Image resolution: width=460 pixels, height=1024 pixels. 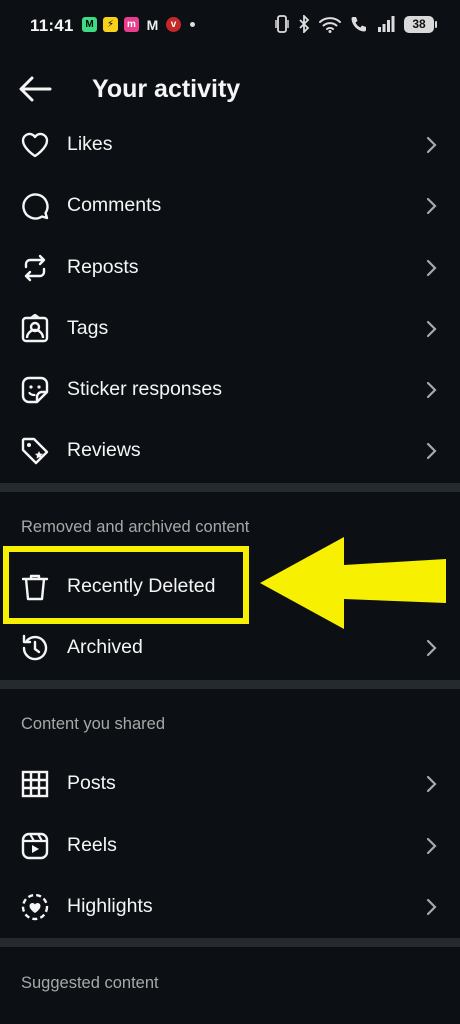 What do you see at coordinates (131, 24) in the screenshot?
I see `app-notification-icon: m` at bounding box center [131, 24].